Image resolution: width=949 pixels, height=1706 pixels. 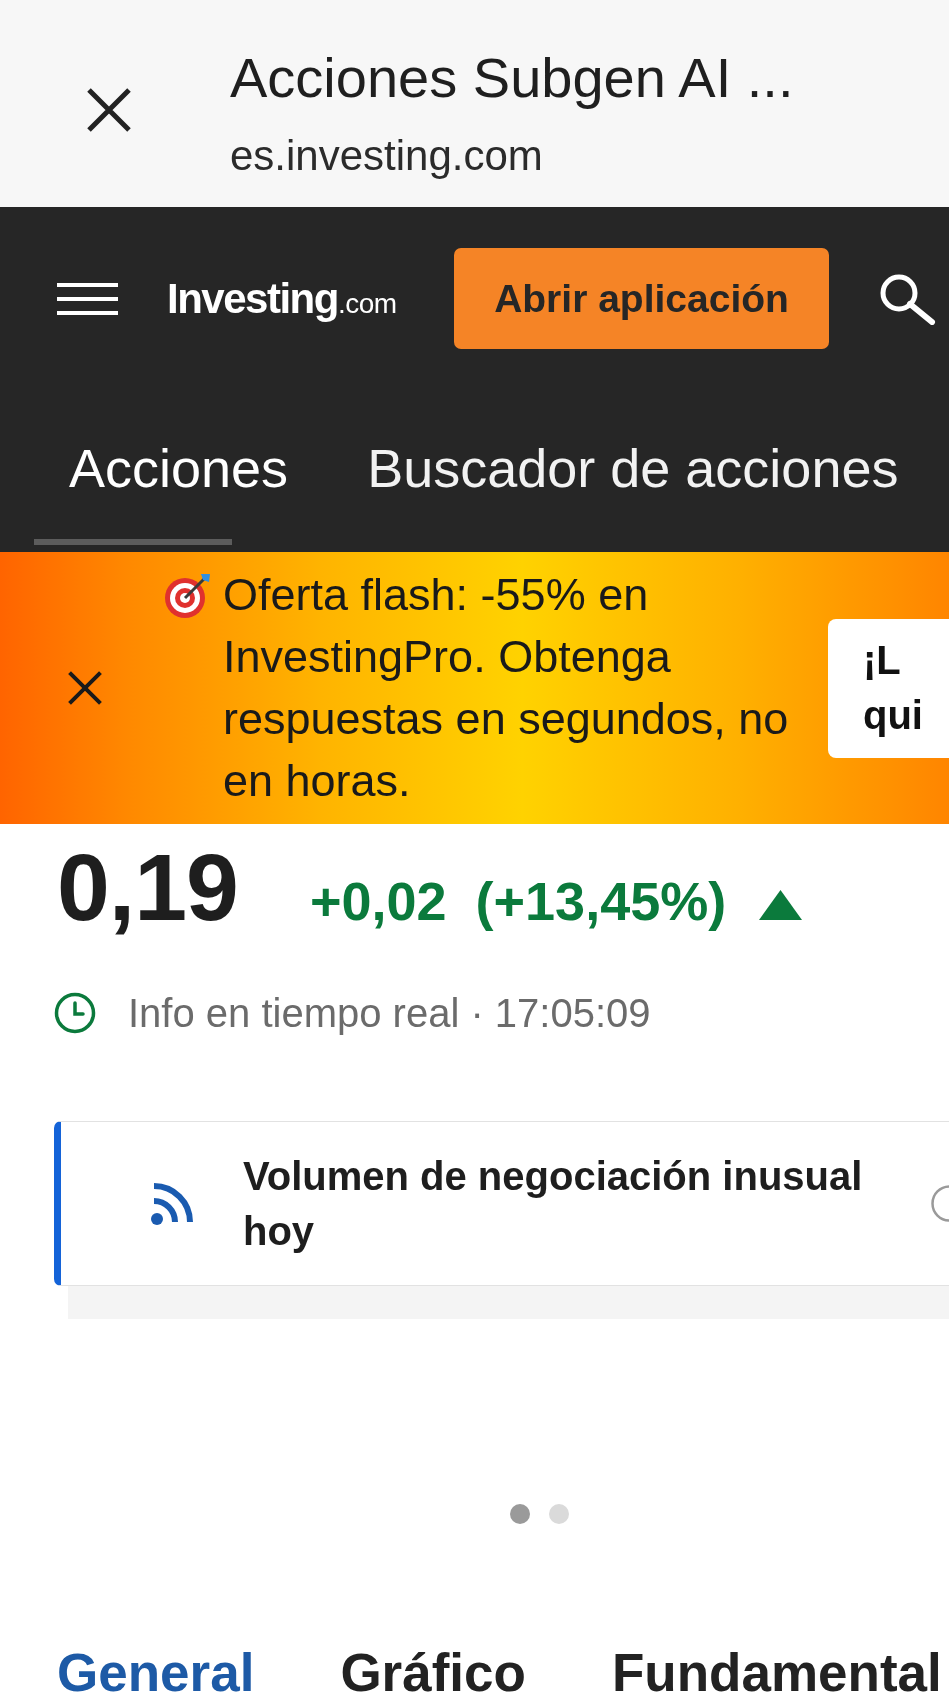 What do you see at coordinates (633, 472) in the screenshot?
I see `nav-tab: Buscador de acciones` at bounding box center [633, 472].